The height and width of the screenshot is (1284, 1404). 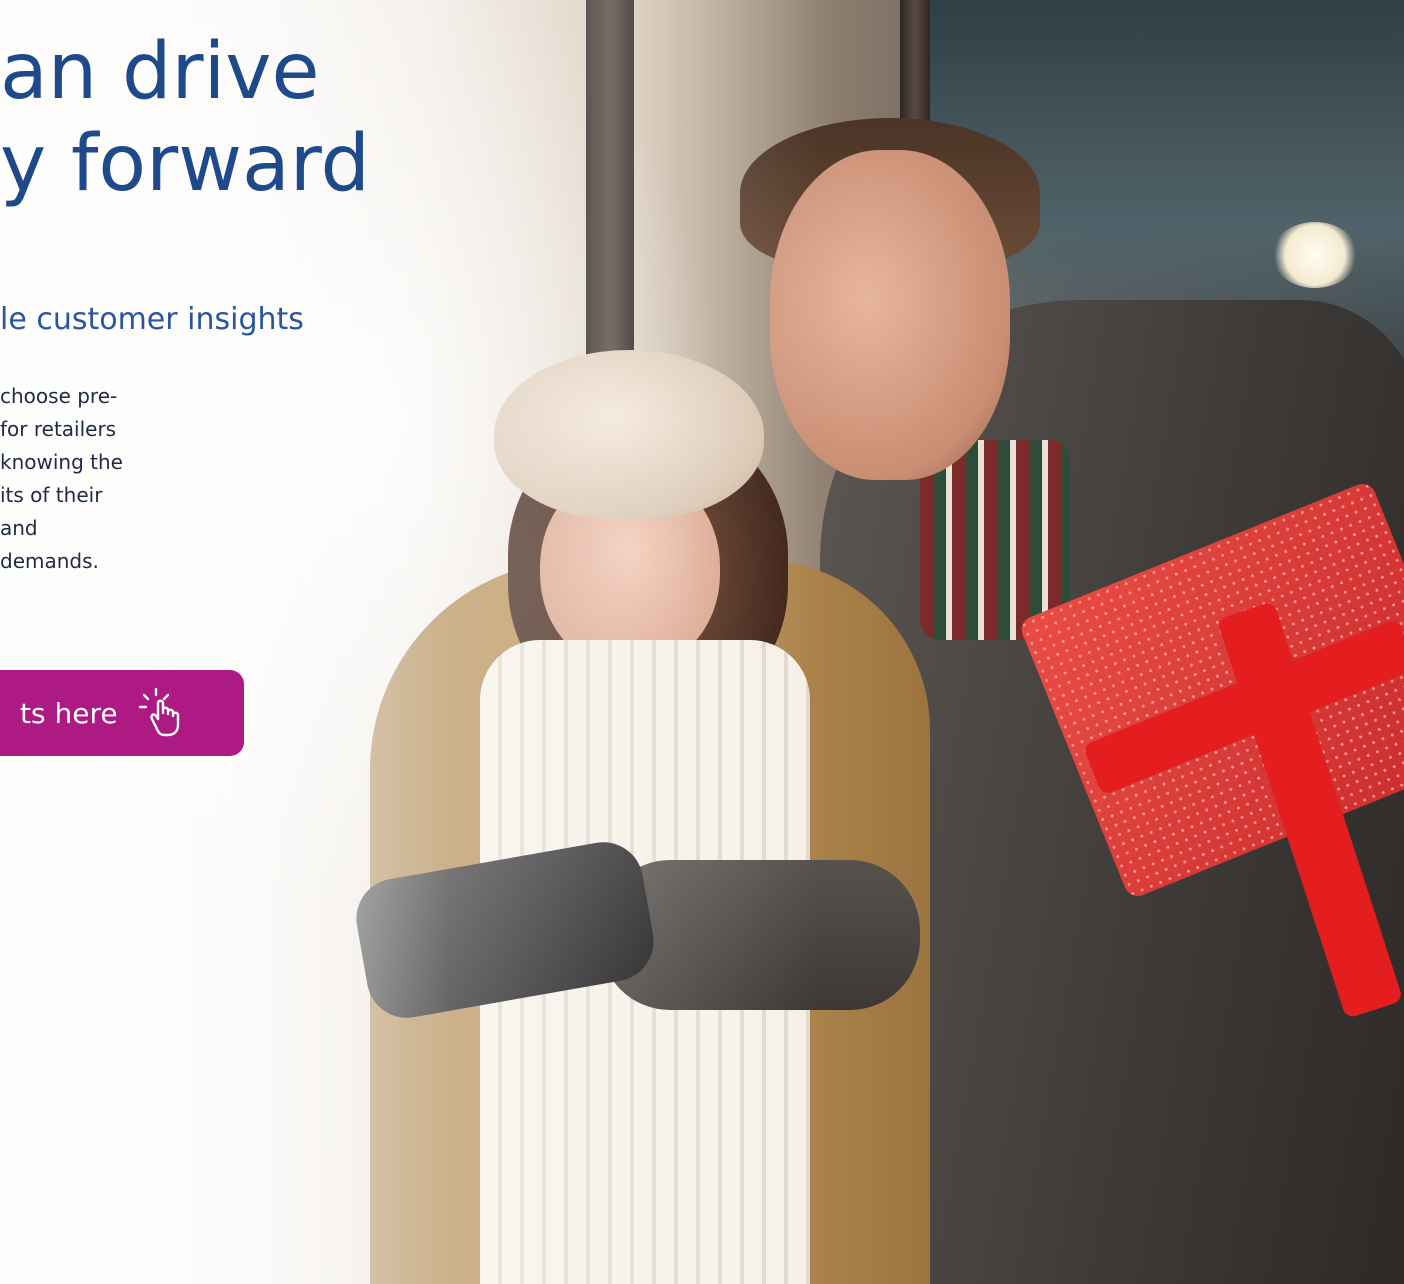 What do you see at coordinates (185, 118) in the screenshot?
I see `hero-headline: an drive y forward` at bounding box center [185, 118].